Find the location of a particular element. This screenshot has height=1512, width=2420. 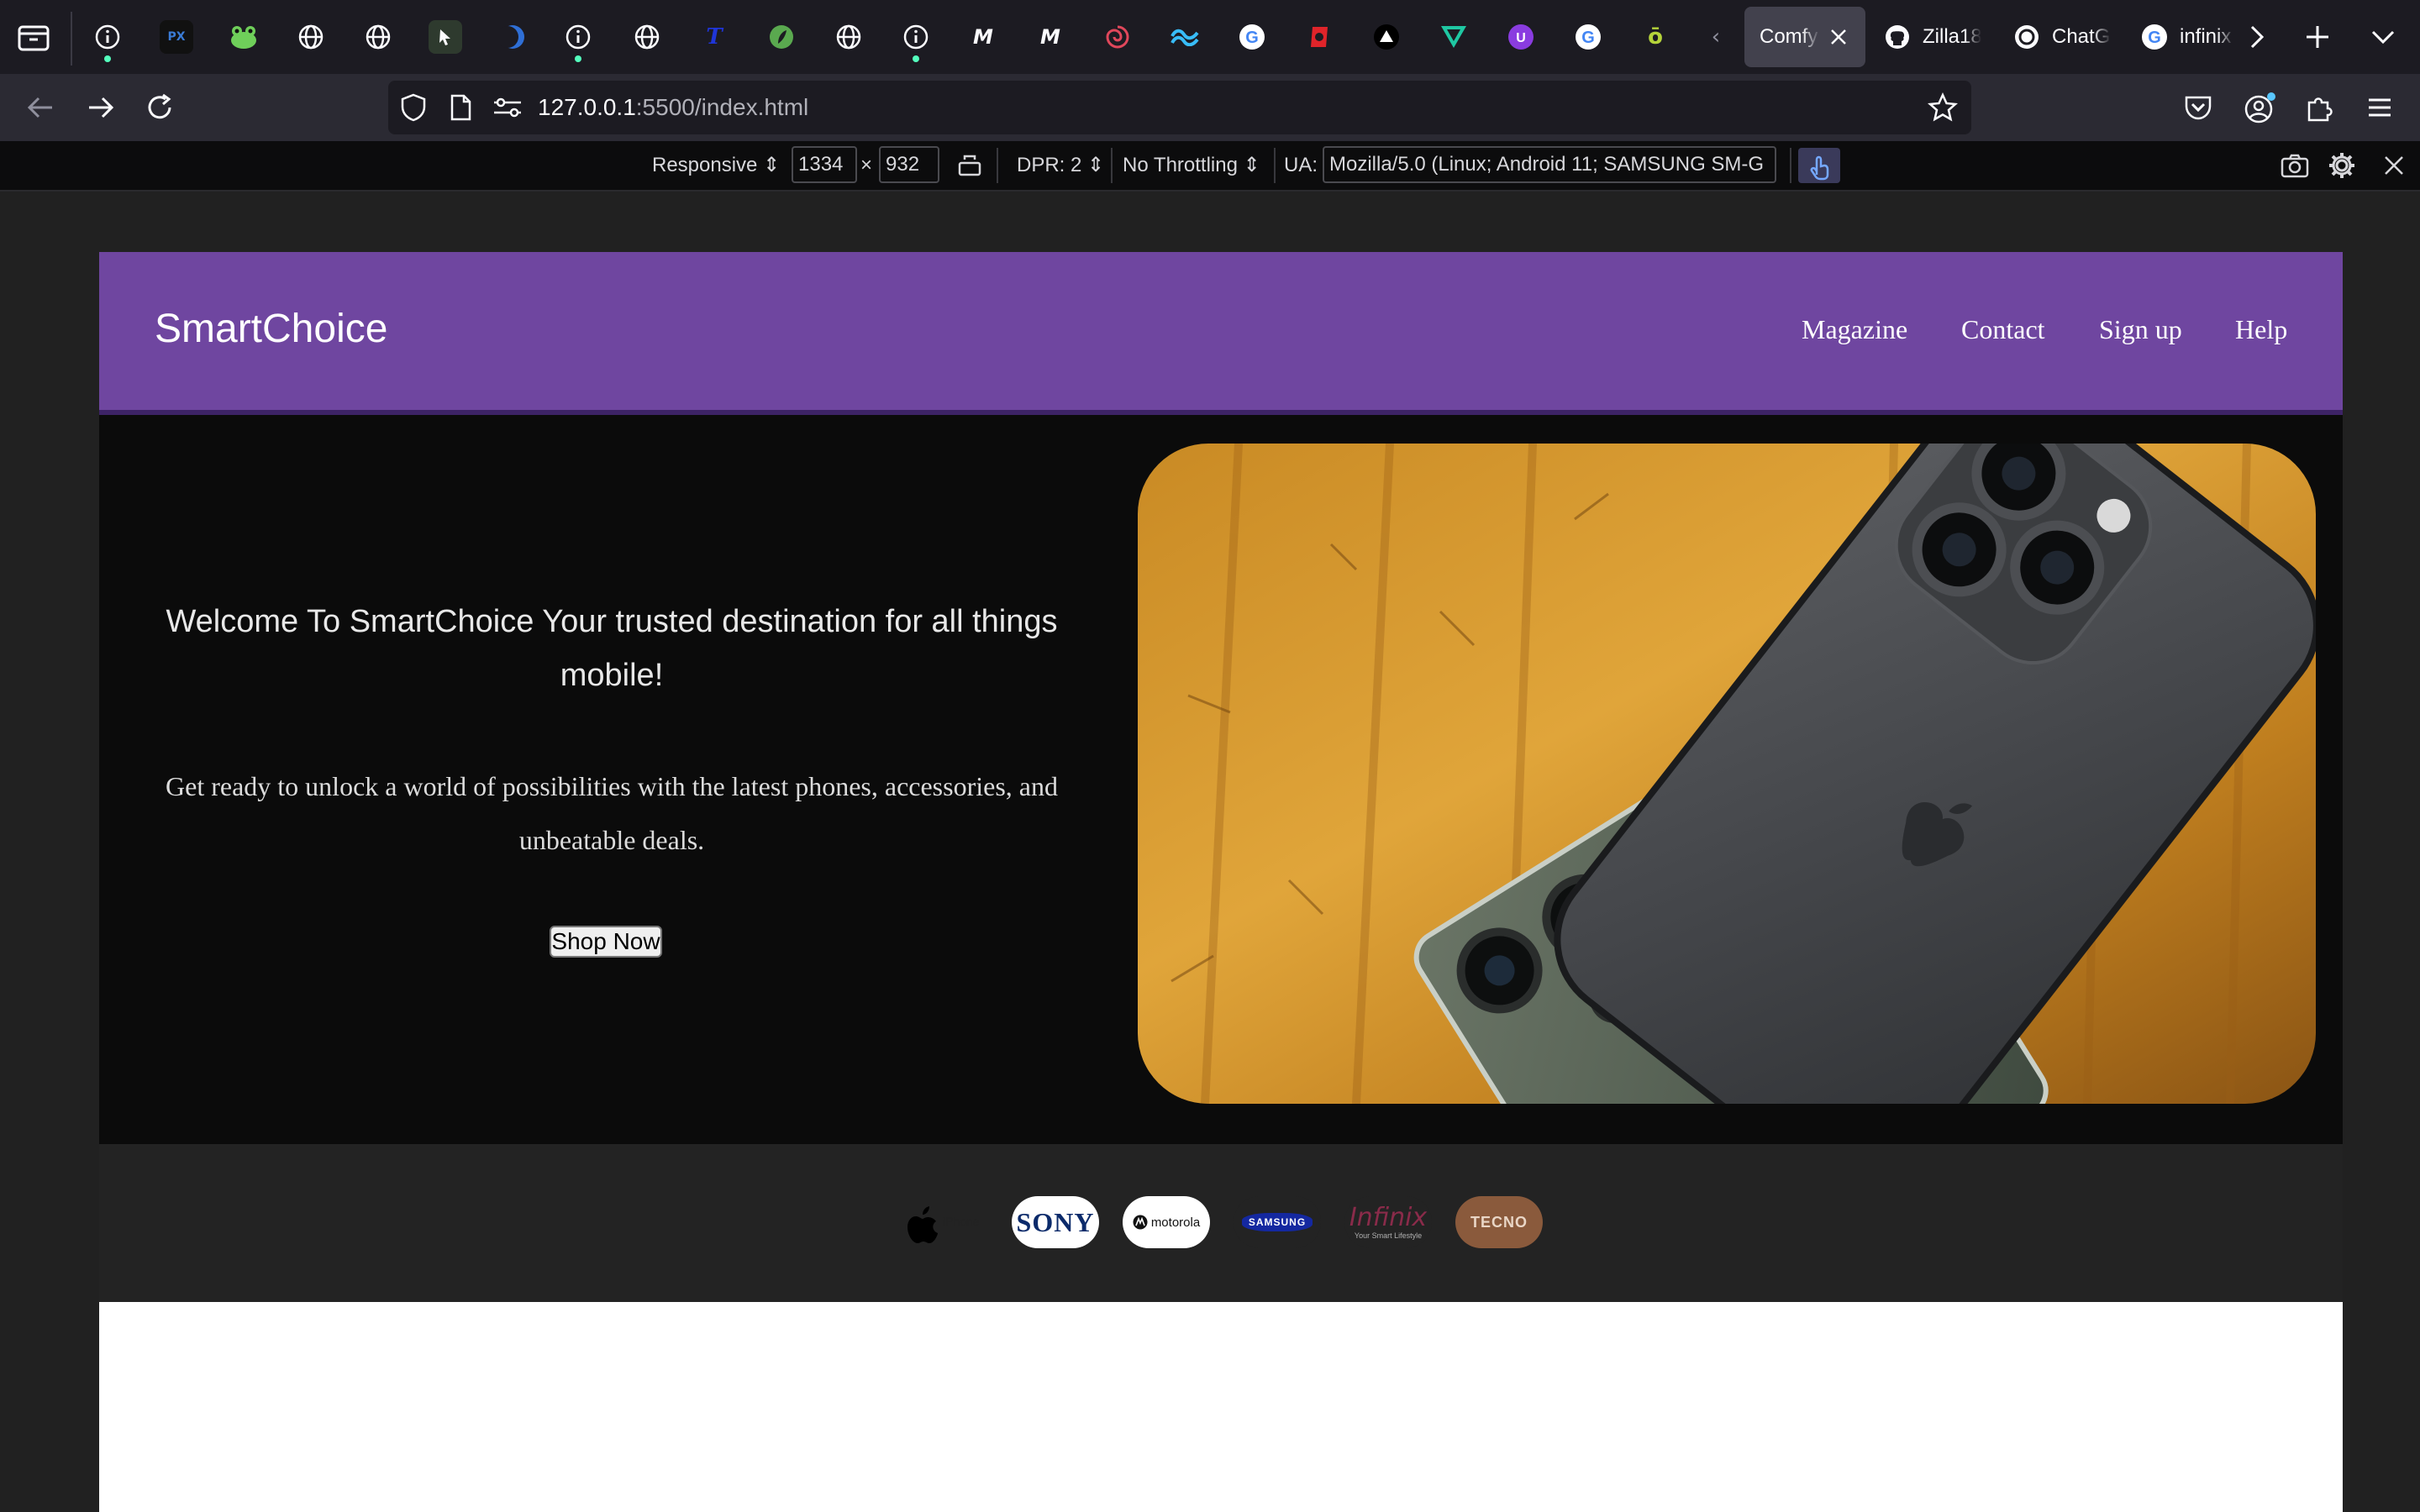

pinned-tab-swirl-icon is located at coordinates (1117, 37).